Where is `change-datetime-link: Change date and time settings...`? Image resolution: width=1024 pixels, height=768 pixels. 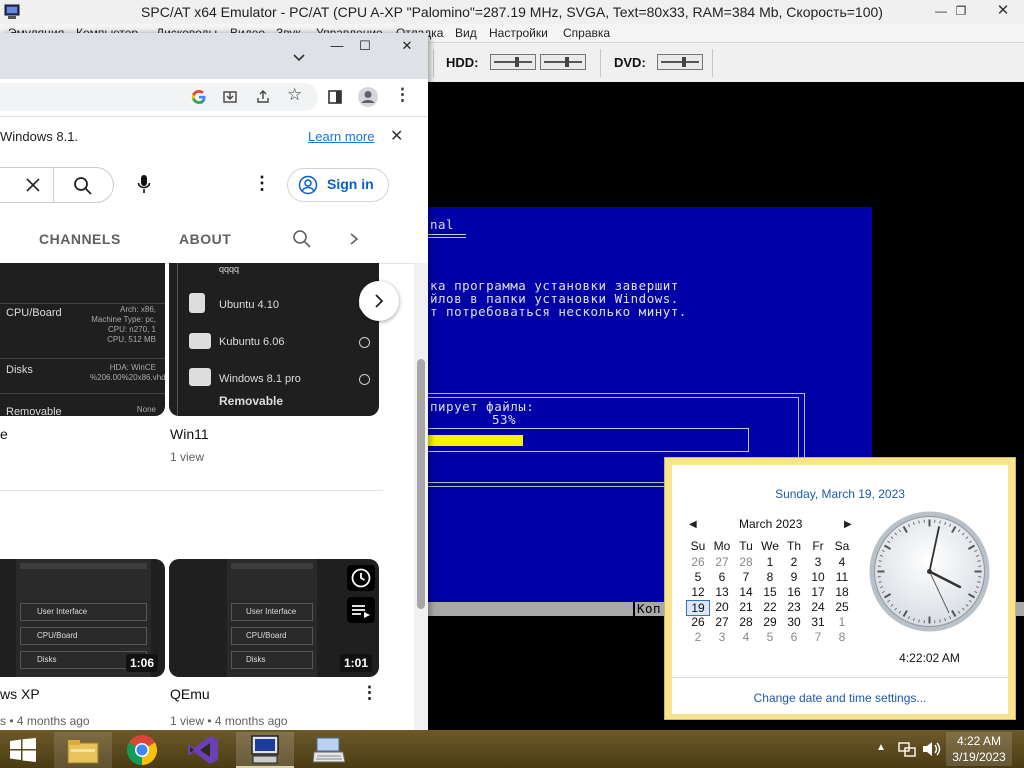 change-datetime-link: Change date and time settings... is located at coordinates (840, 698).